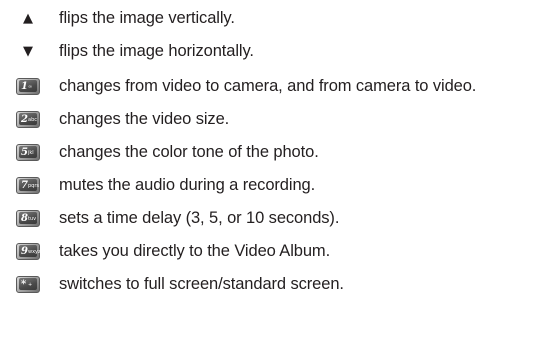 Image resolution: width=535 pixels, height=340 pixels. What do you see at coordinates (187, 185) in the screenshot?
I see `item-description: mutes the audio during a recording.` at bounding box center [187, 185].